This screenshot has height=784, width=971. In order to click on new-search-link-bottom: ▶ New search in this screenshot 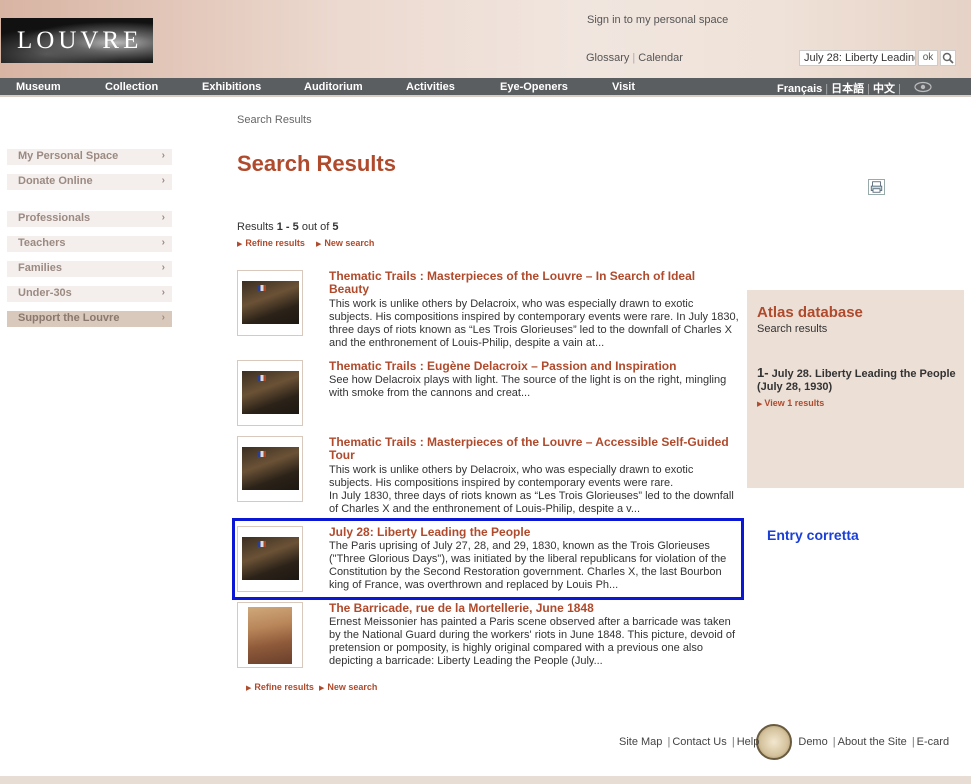, I will do `click(348, 687)`.